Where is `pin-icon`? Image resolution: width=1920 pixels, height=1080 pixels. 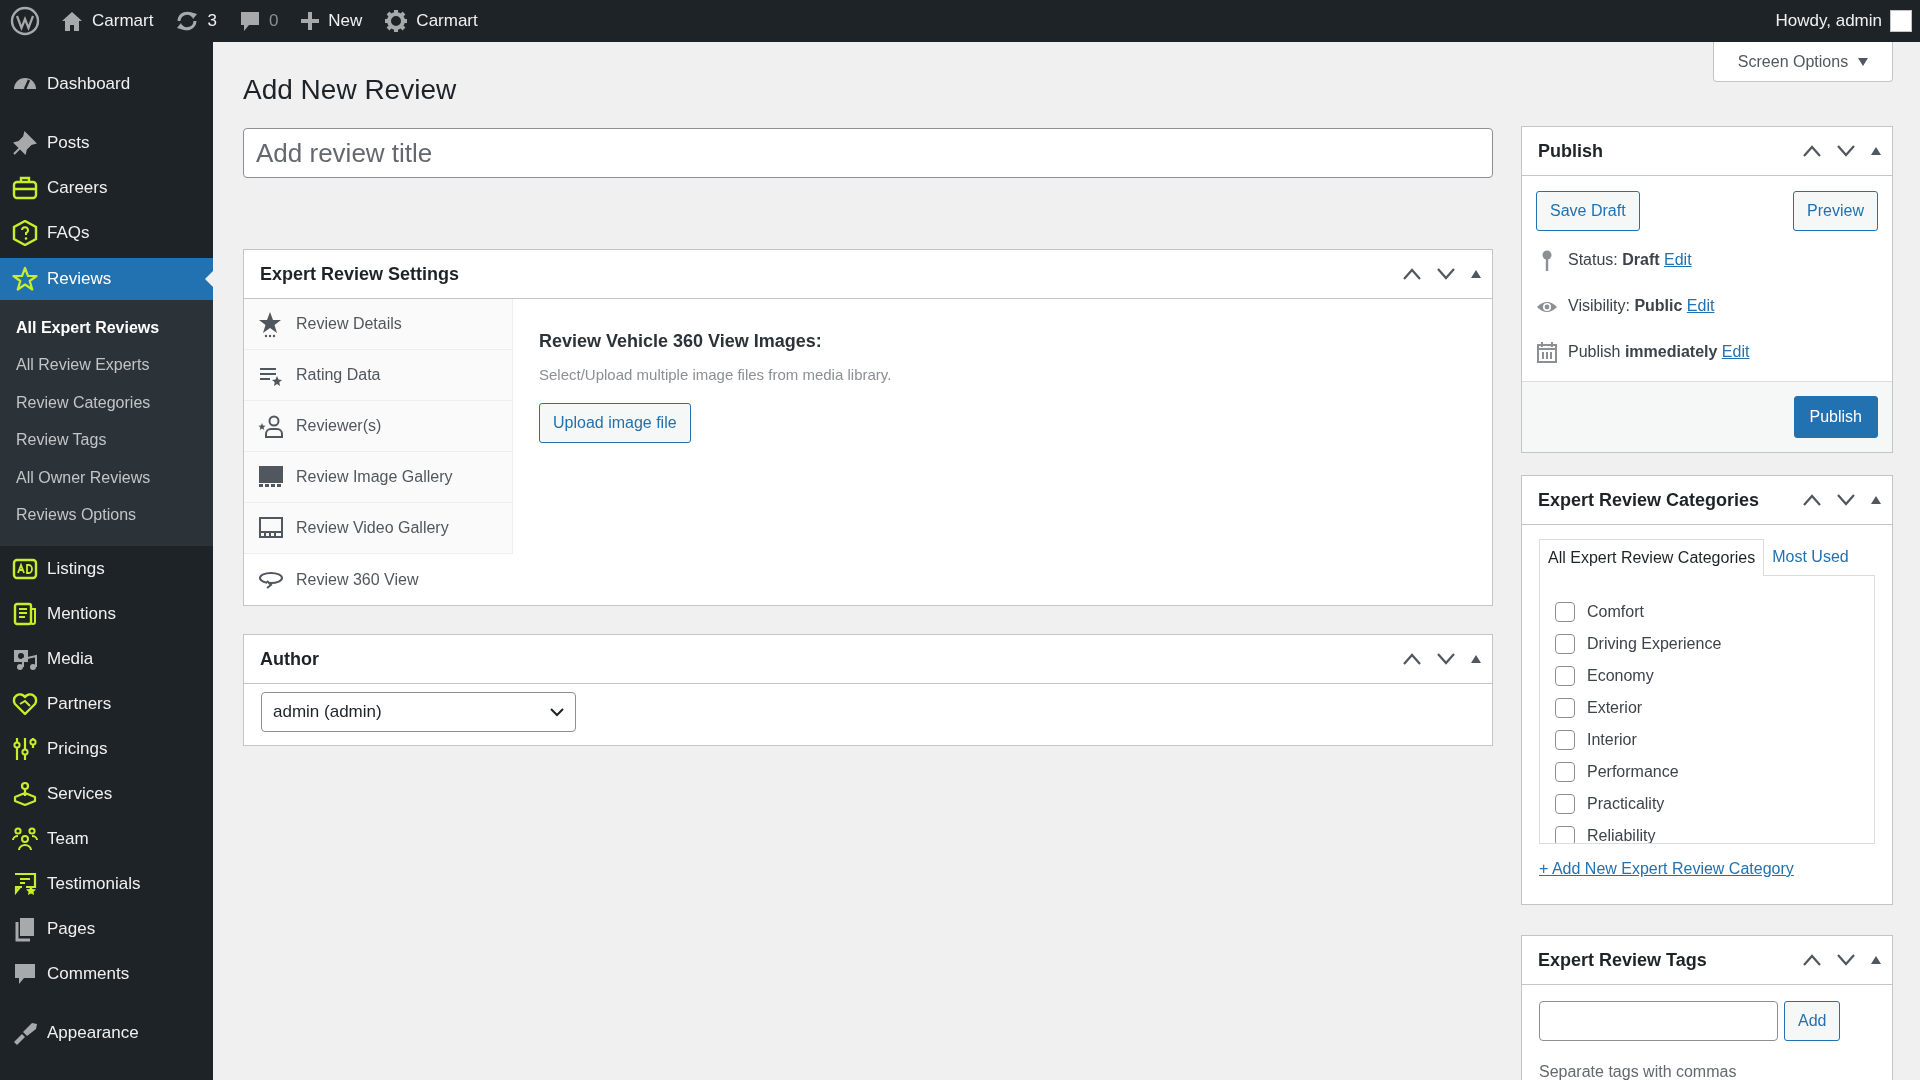 pin-icon is located at coordinates (25, 142).